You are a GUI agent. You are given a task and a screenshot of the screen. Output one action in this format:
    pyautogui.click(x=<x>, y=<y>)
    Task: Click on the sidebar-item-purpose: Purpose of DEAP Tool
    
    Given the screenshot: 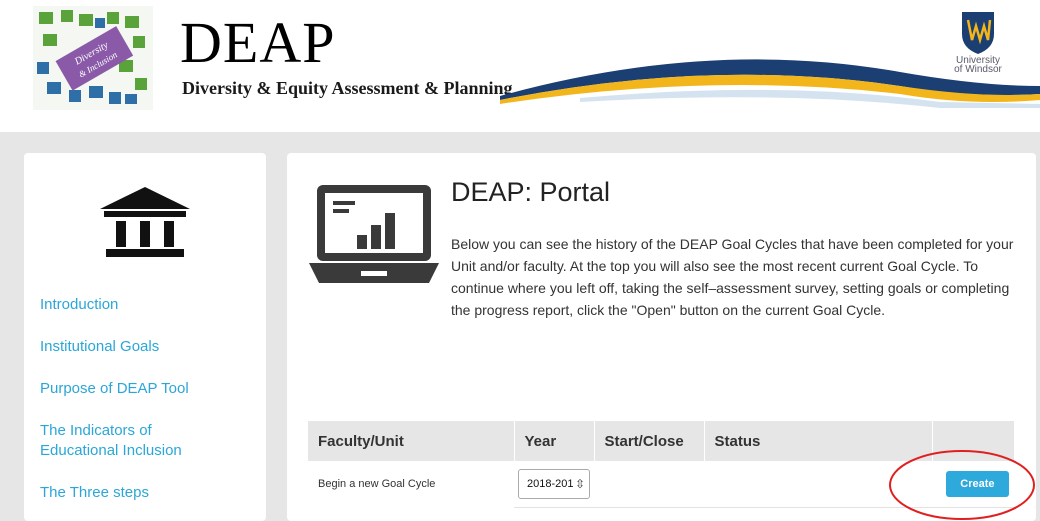 What is the action you would take?
    pyautogui.click(x=150, y=389)
    